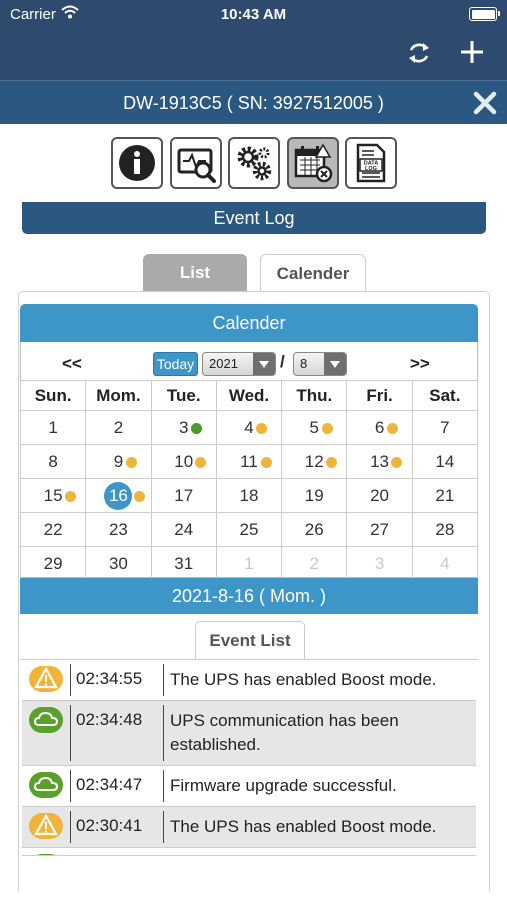 Image resolution: width=507 pixels, height=900 pixels. Describe the element at coordinates (53, 529) in the screenshot. I see `calendar-day: 22` at that location.